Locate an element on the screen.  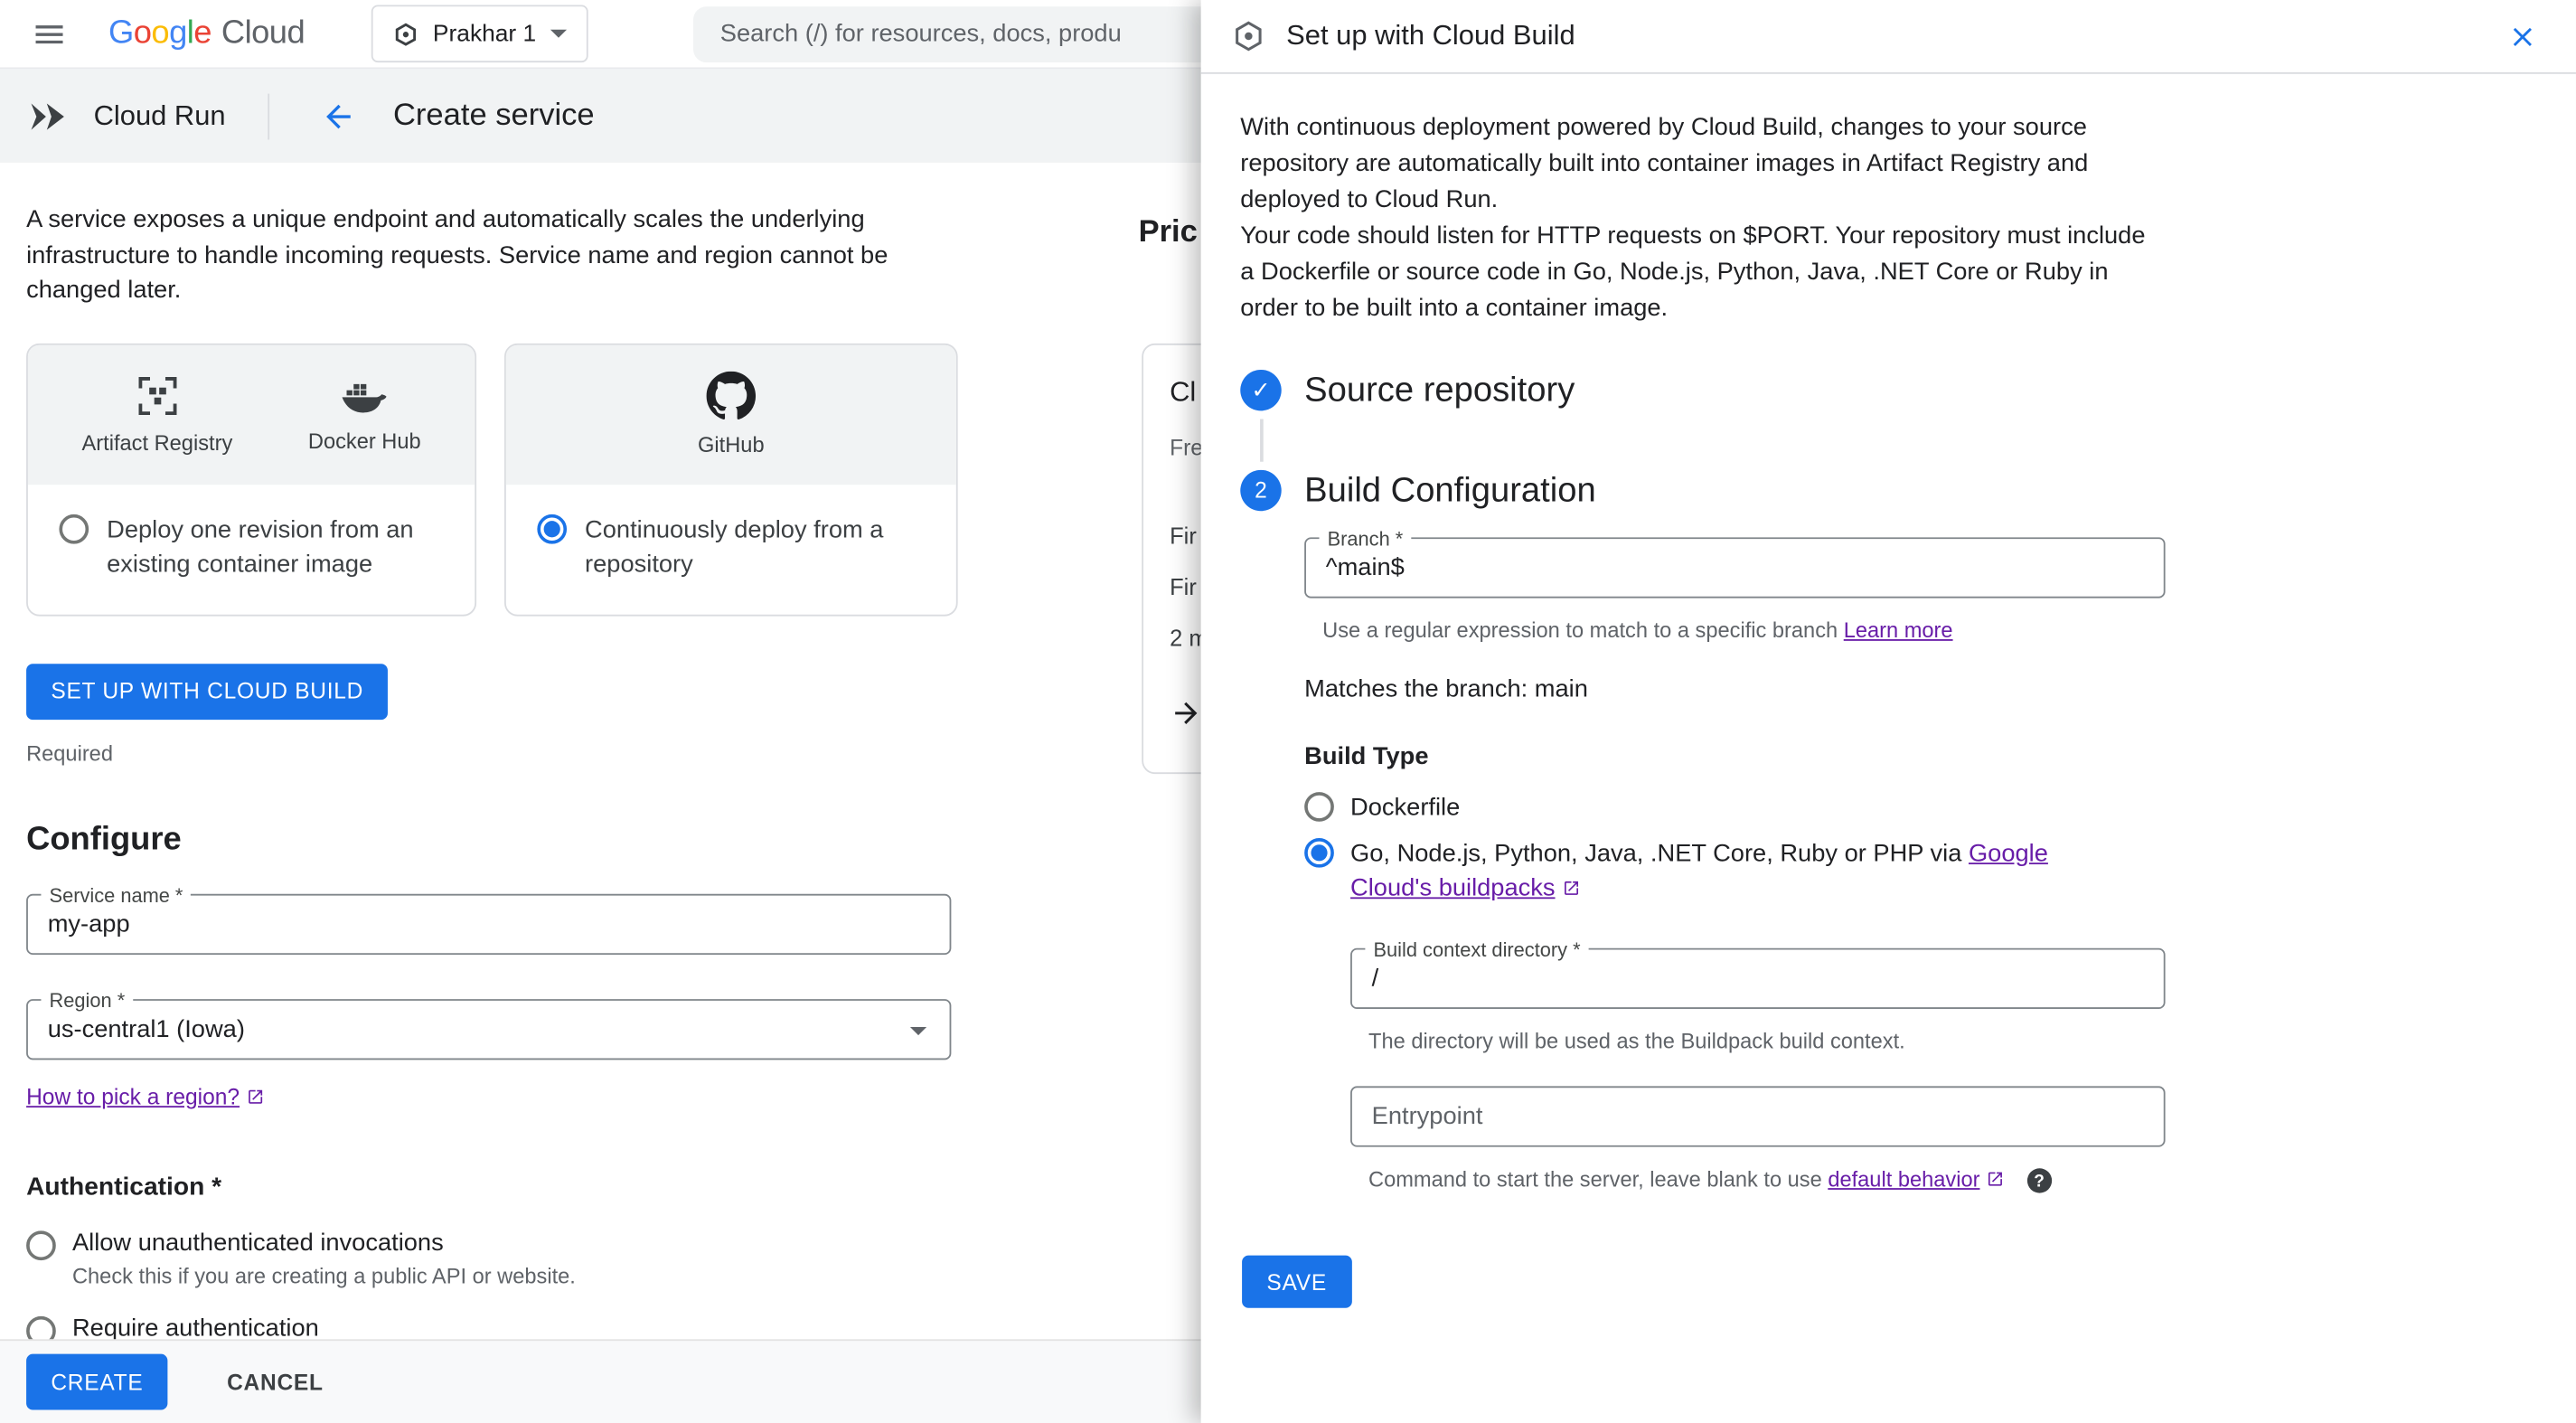
docker-hub-icon is located at coordinates (365, 398).